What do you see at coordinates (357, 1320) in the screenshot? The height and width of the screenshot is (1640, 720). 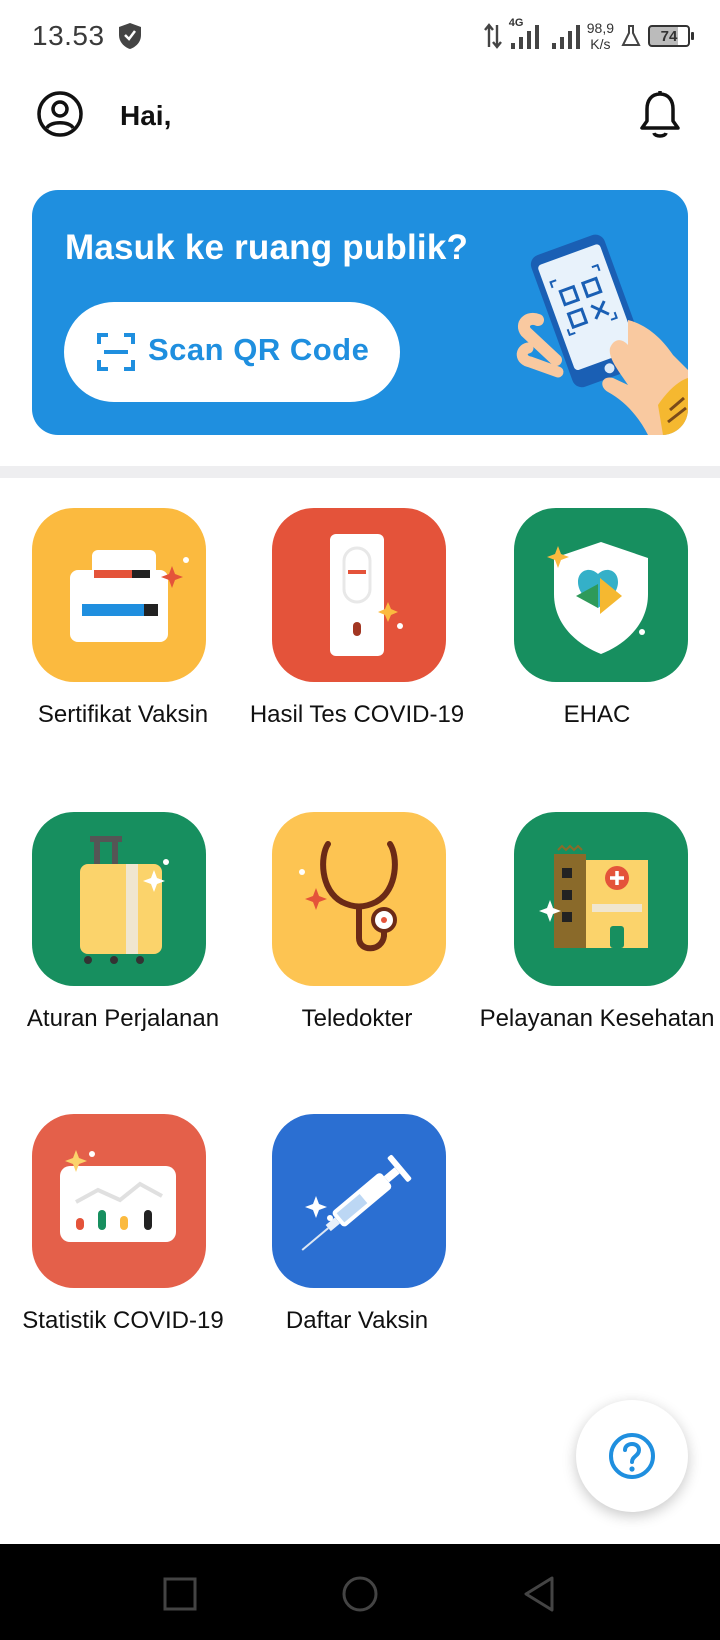 I see `menu-label: Daftar Vaksin` at bounding box center [357, 1320].